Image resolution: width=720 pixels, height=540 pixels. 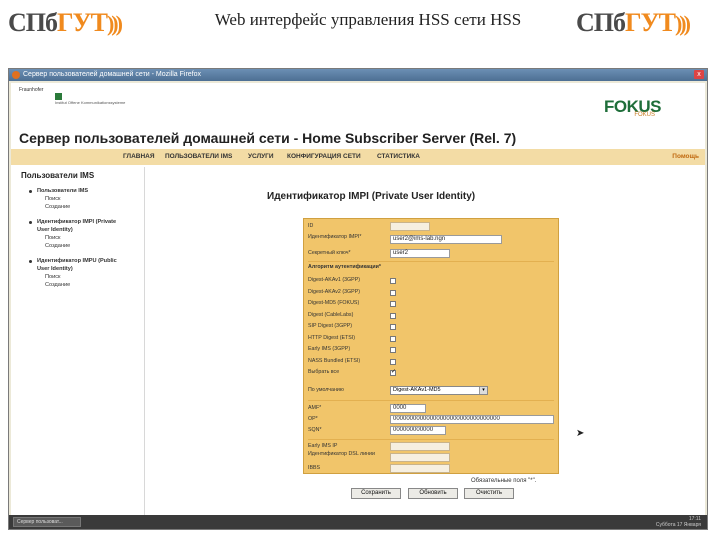 What do you see at coordinates (418, 430) in the screenshot?
I see `sqn-input: 000000000000` at bounding box center [418, 430].